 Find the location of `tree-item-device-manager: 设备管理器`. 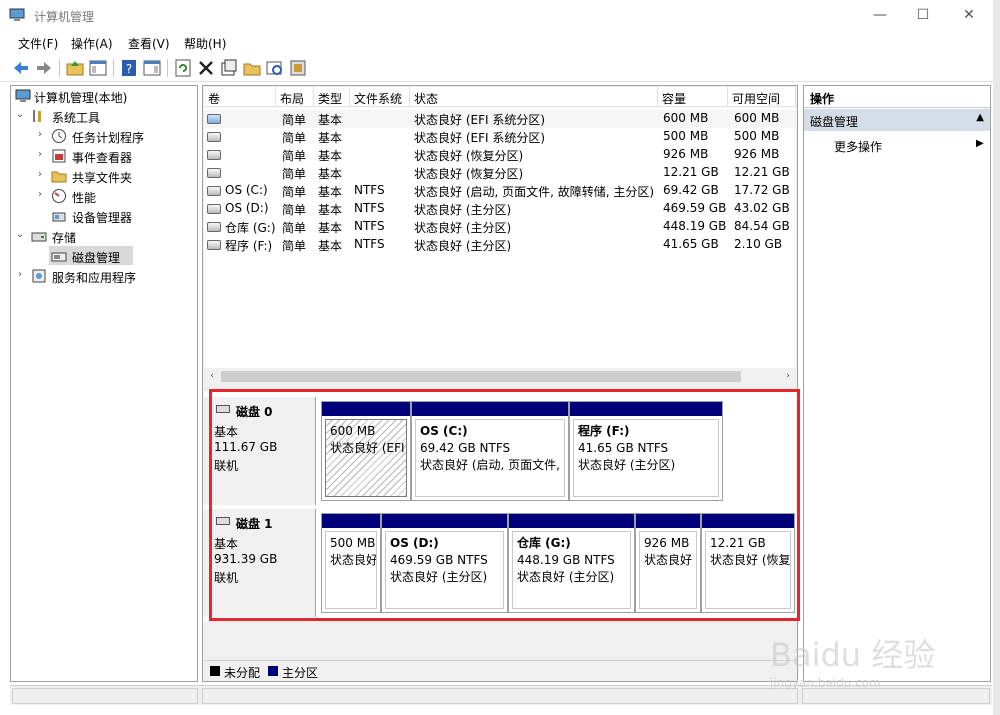

tree-item-device-manager: 设备管理器 is located at coordinates (104, 216).